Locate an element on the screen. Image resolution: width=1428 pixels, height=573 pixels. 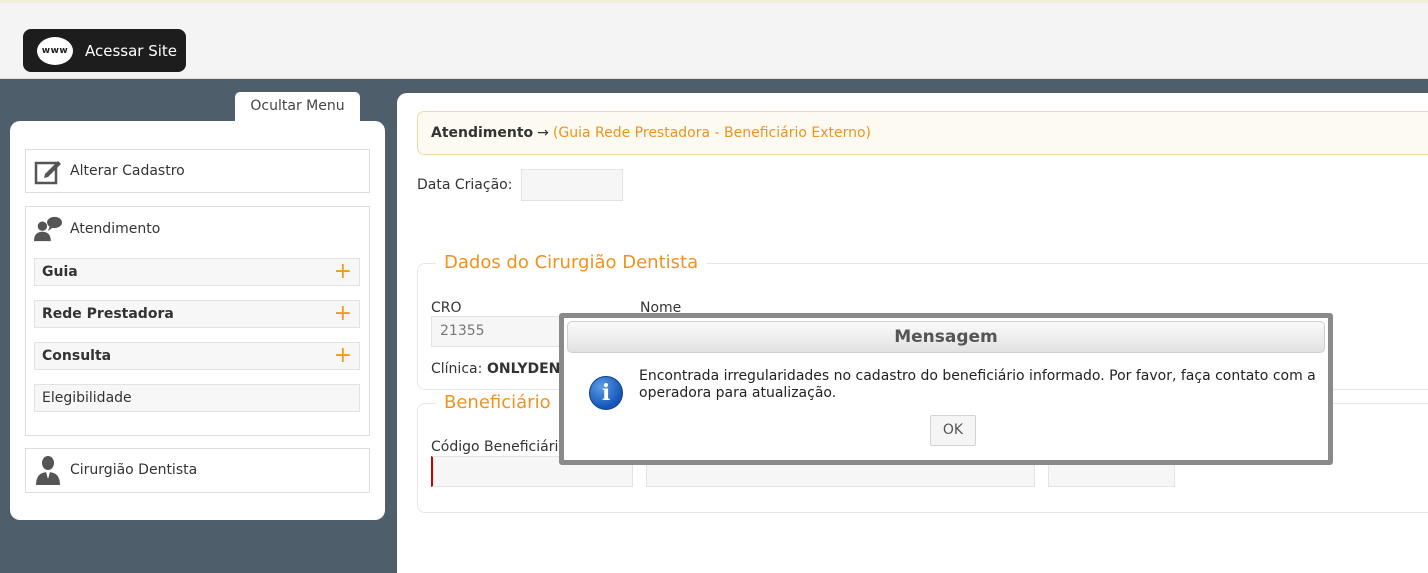
sidebar-subitem-label: Elegibilidade is located at coordinates (87, 398).